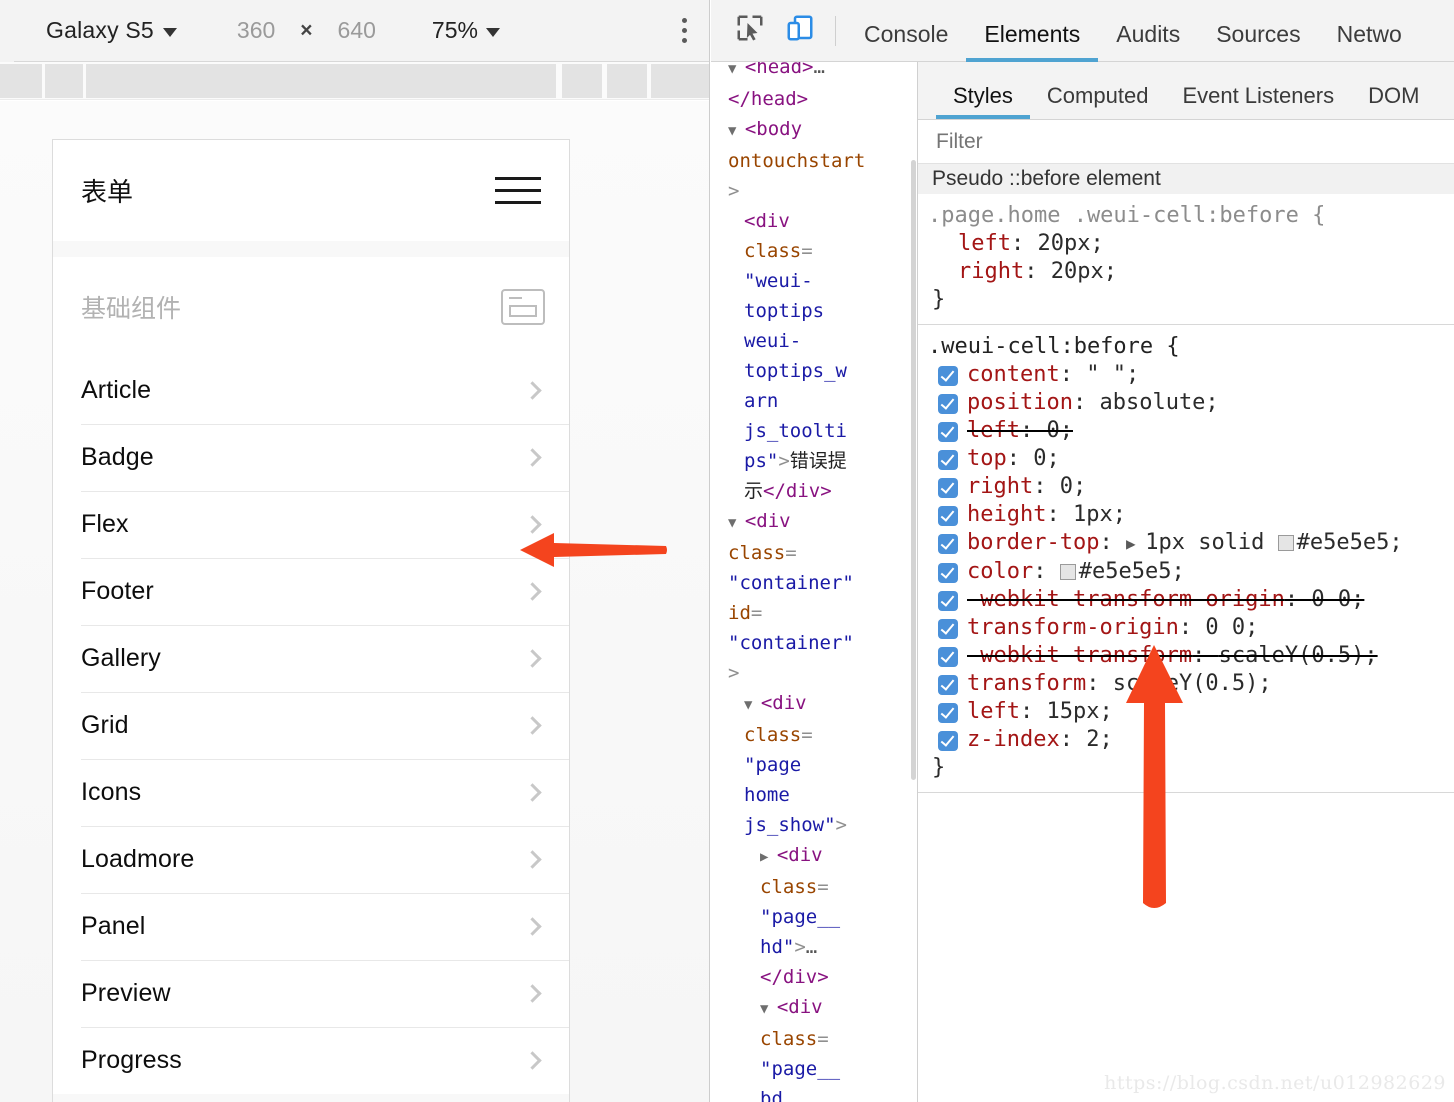 This screenshot has height=1102, width=1454. I want to click on css-property-value: 2;, so click(1099, 739).